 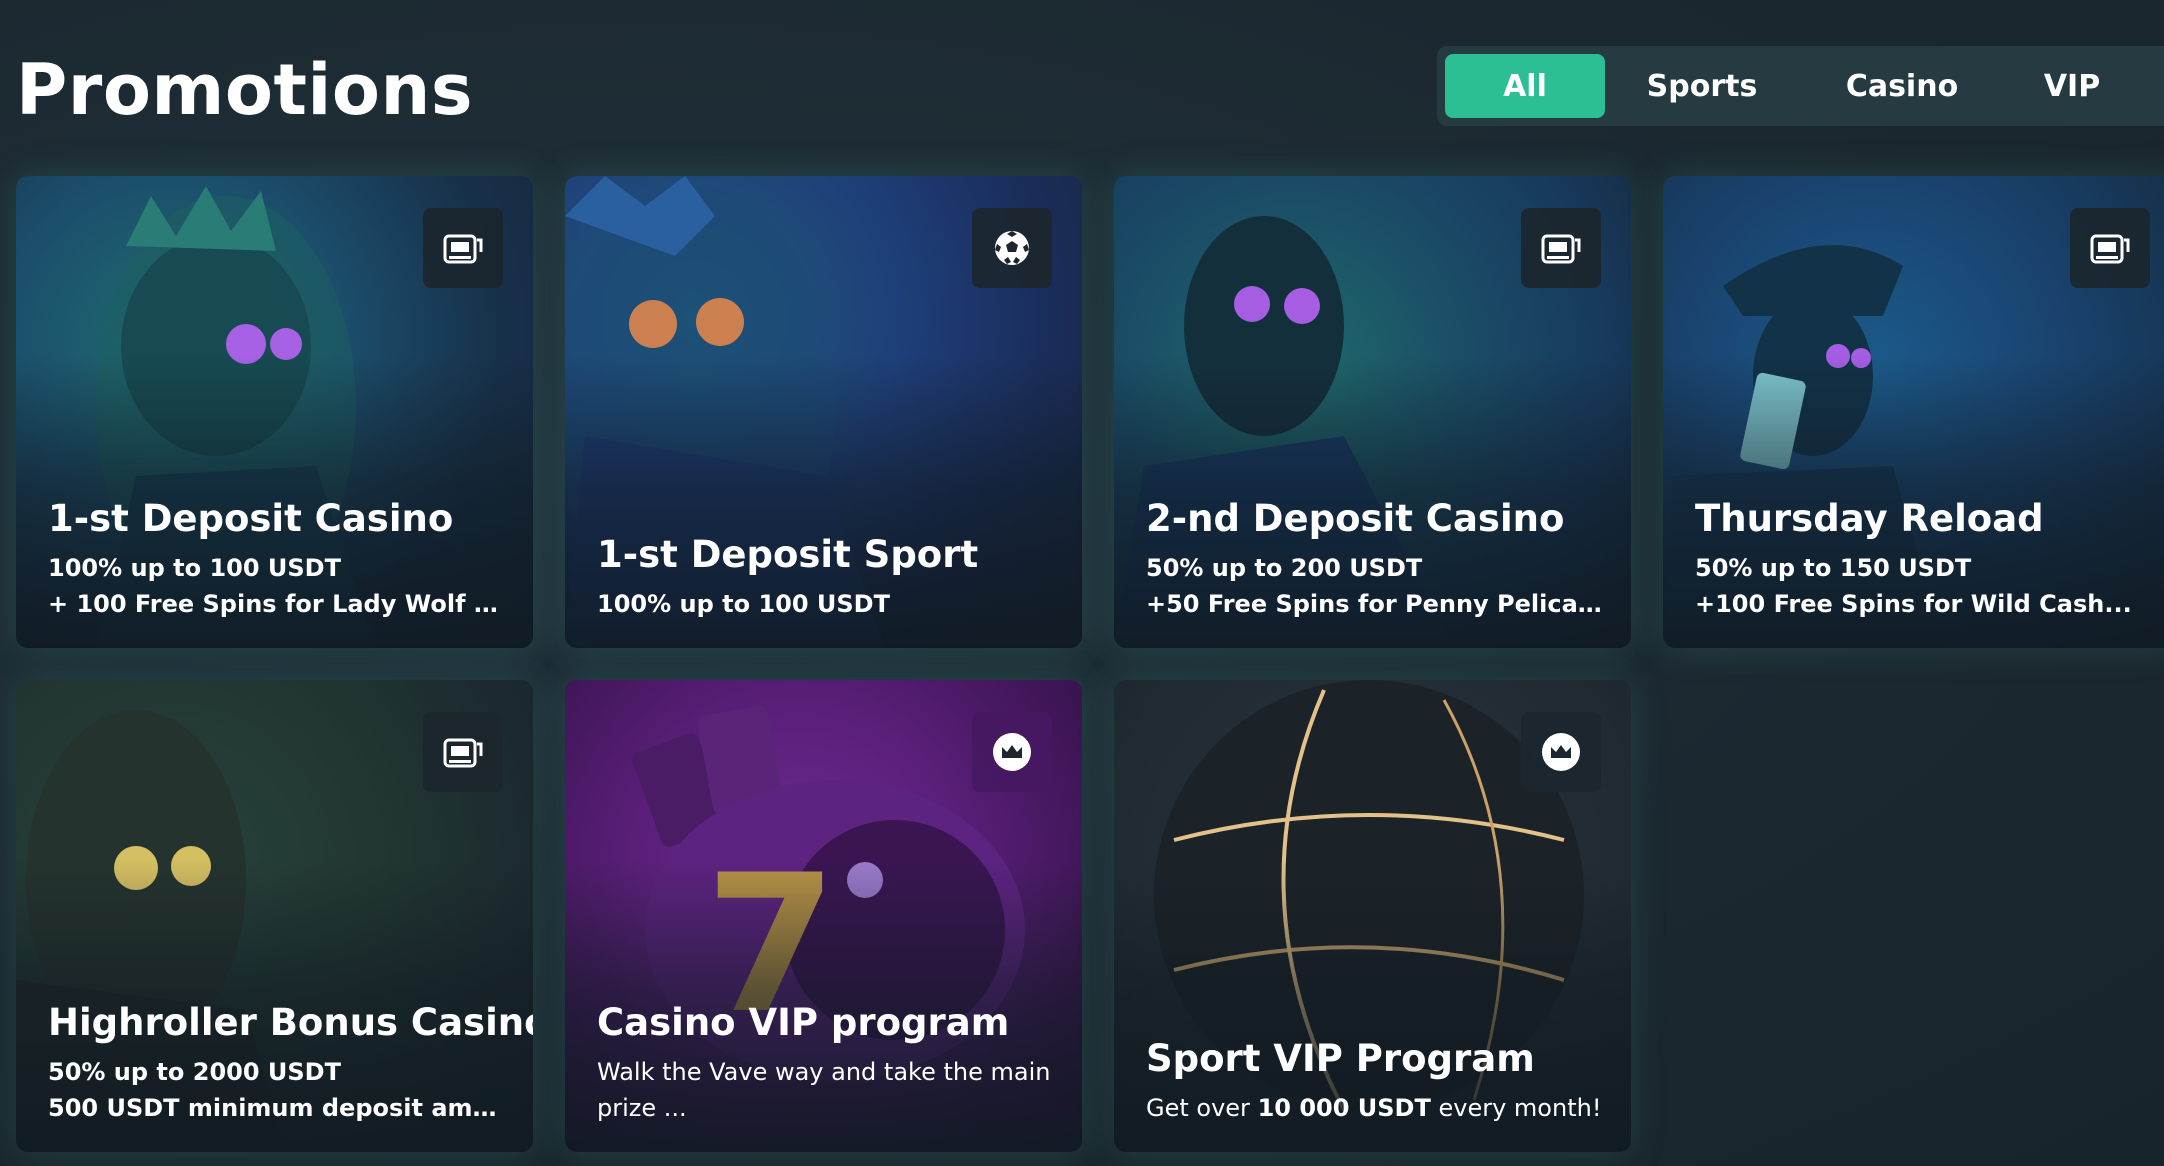 I want to click on card-title: Thursday Reload, so click(x=1869, y=518).